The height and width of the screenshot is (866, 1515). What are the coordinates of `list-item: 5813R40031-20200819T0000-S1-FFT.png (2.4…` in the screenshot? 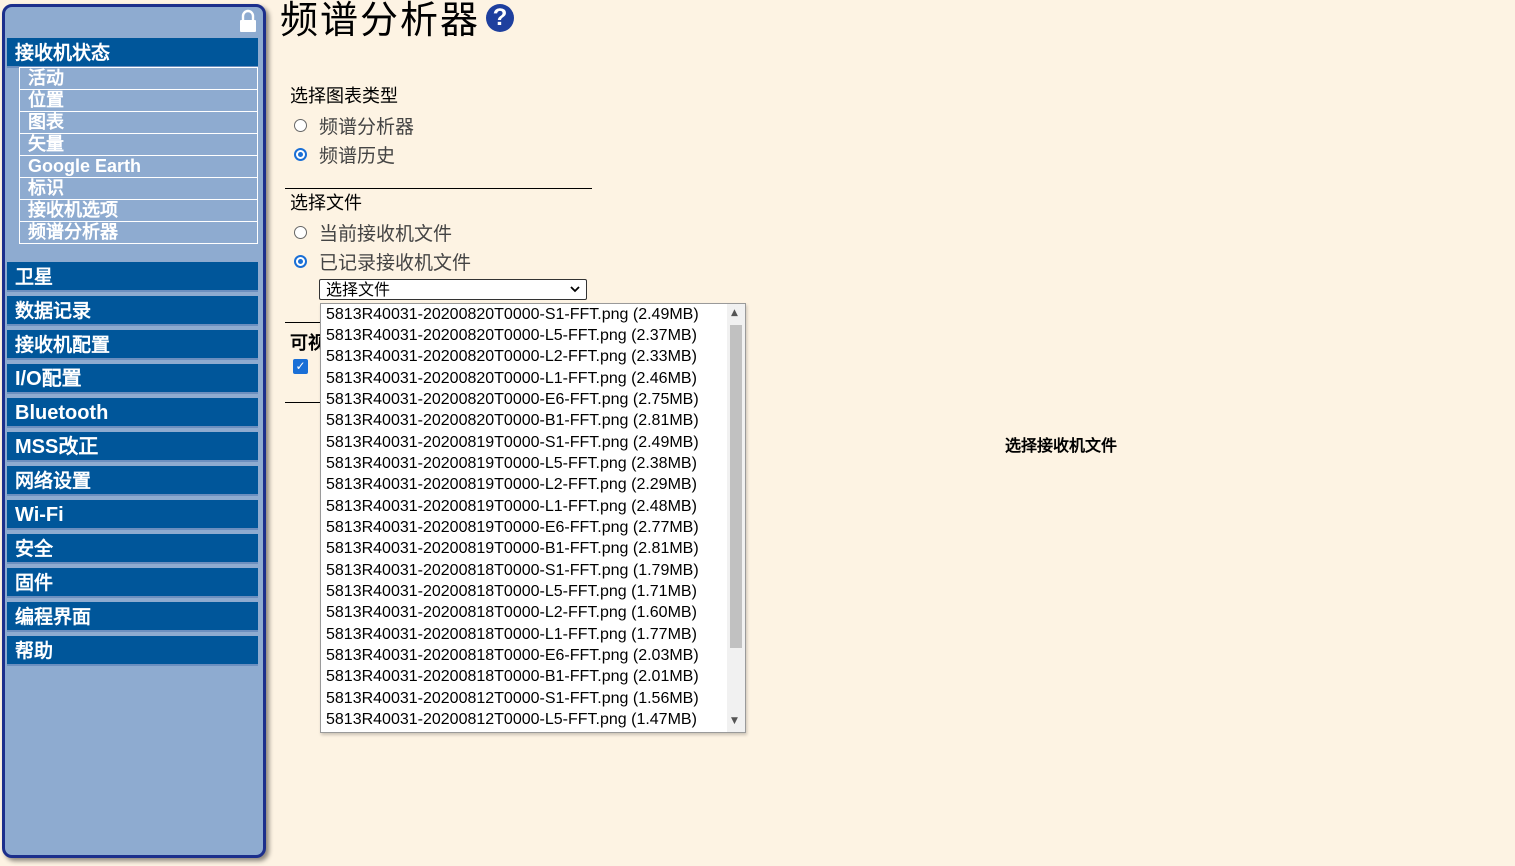 It's located at (512, 442).